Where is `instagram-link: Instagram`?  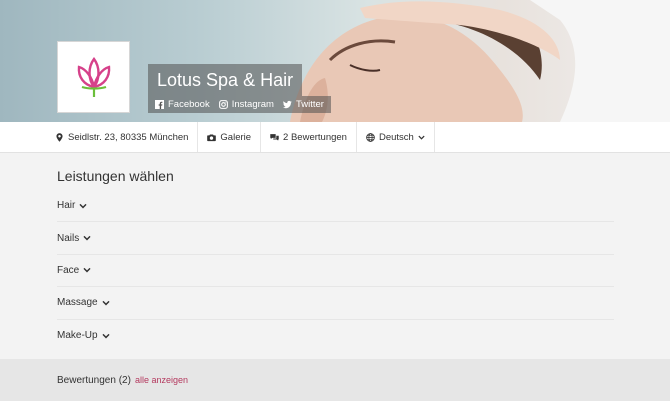 instagram-link: Instagram is located at coordinates (246, 104).